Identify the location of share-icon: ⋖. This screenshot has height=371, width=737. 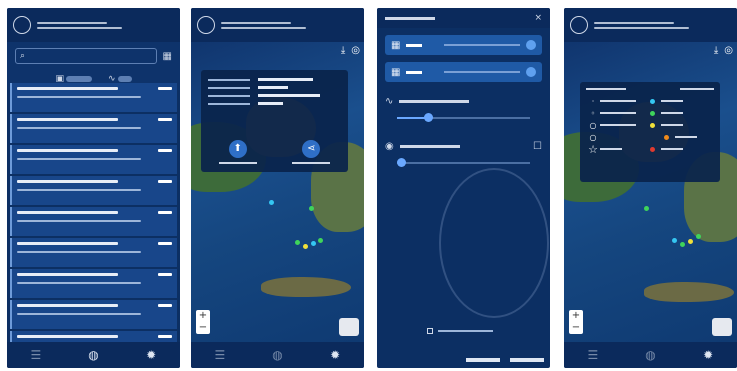
(311, 149).